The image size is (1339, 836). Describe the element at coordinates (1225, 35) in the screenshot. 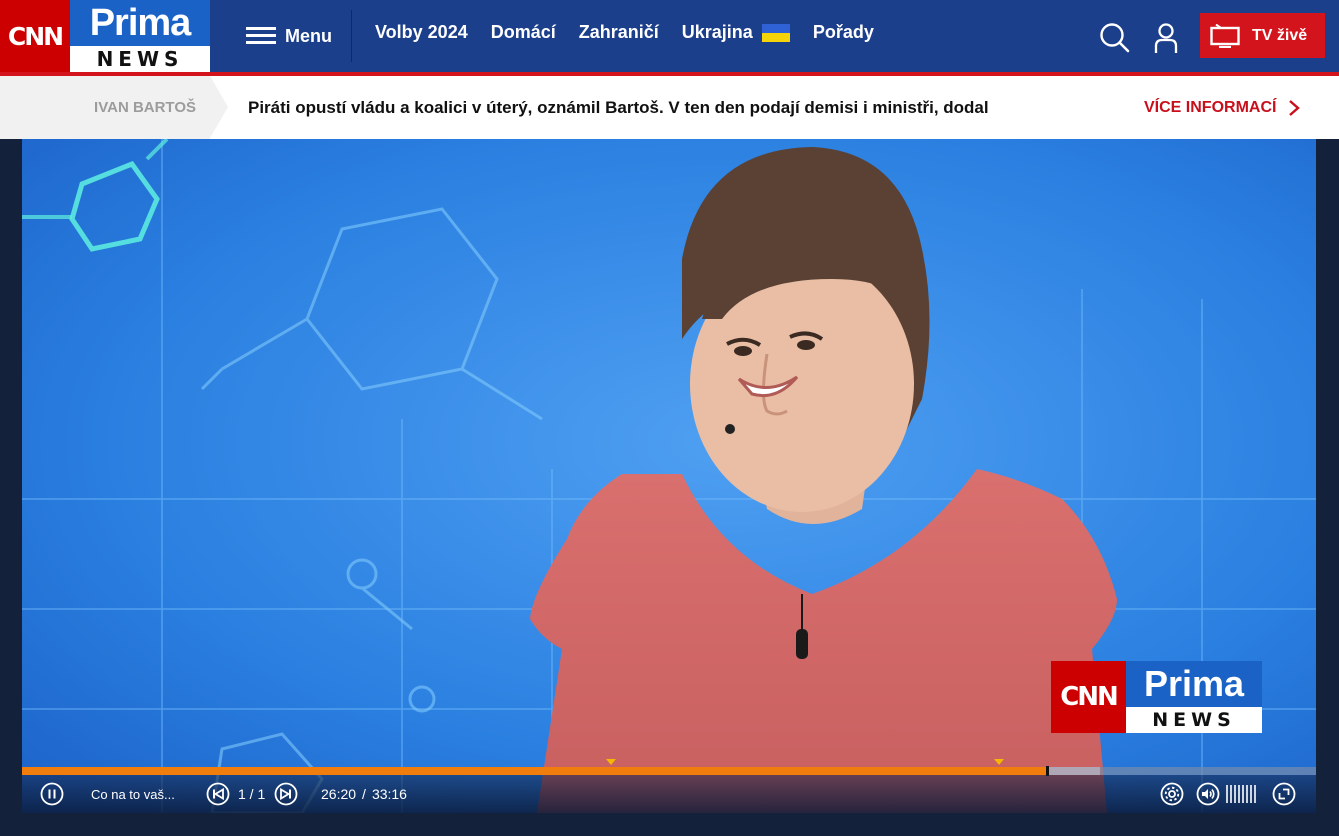

I see `tv-icon` at that location.